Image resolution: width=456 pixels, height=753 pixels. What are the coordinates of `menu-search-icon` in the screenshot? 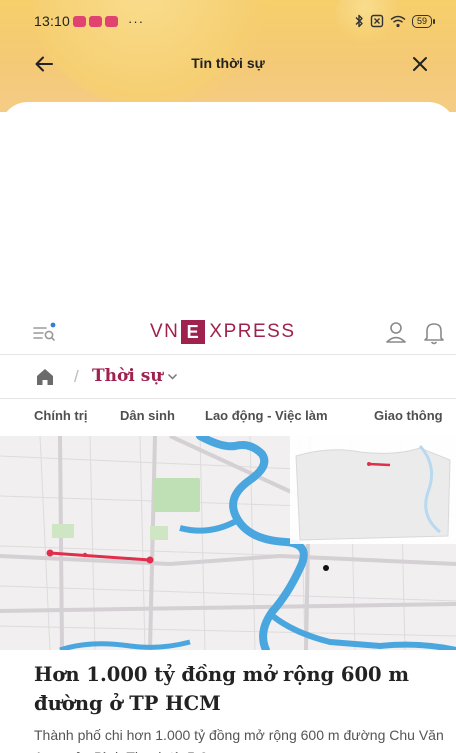 It's located at (44, 331).